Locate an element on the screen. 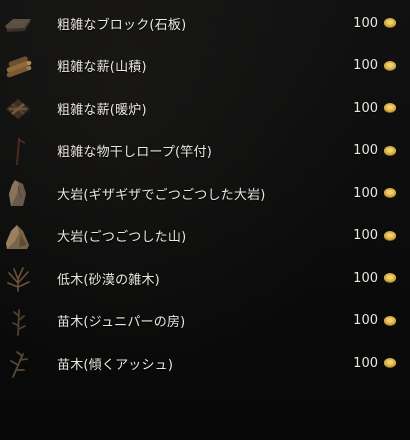  list-item: 低木(砂漠の雑木) 100 is located at coordinates (205, 278).